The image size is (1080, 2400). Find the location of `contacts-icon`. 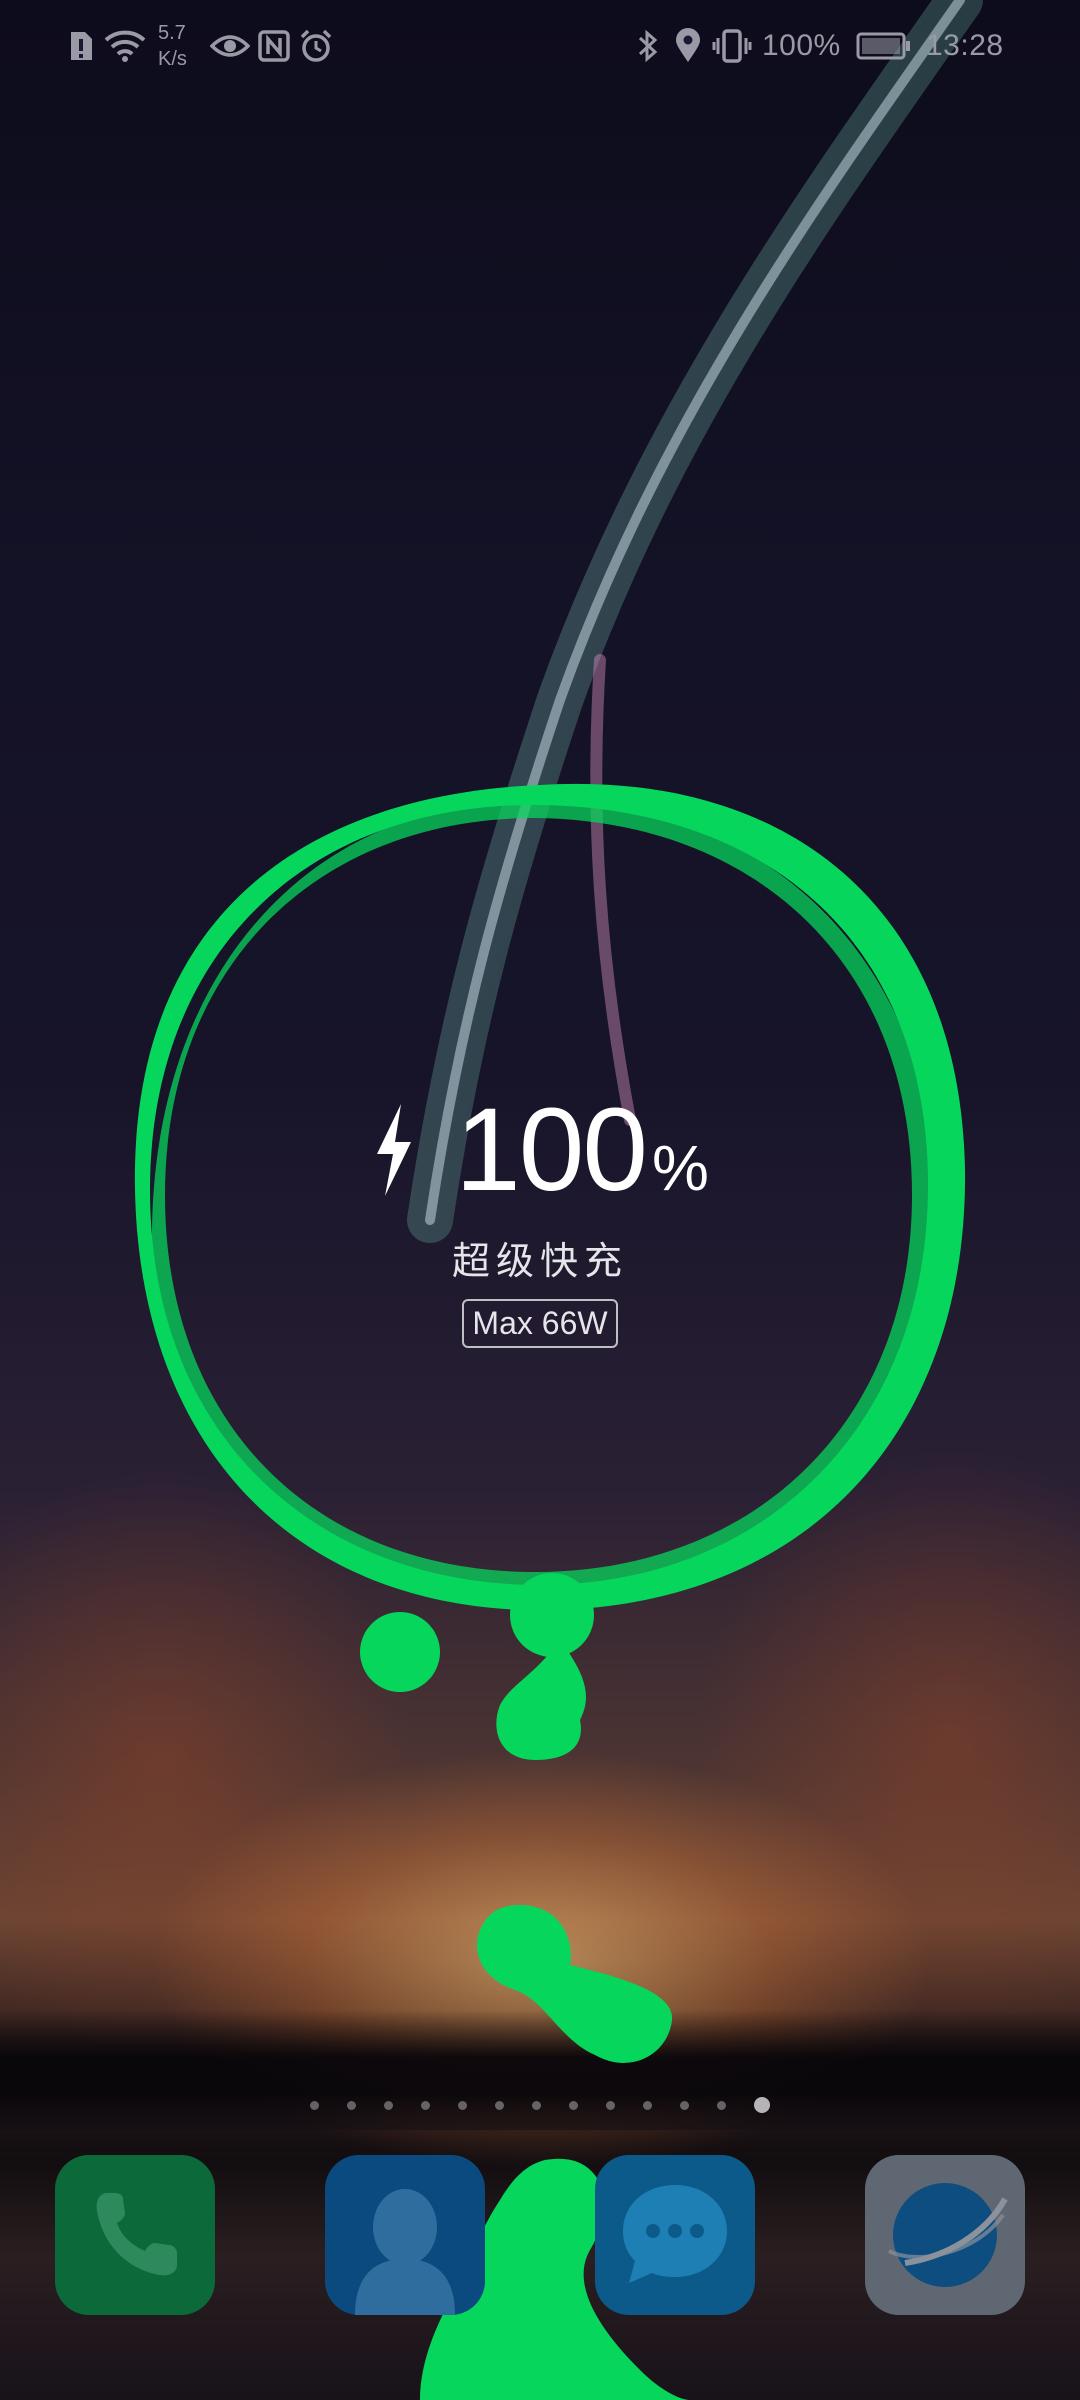

contacts-icon is located at coordinates (405, 2252).